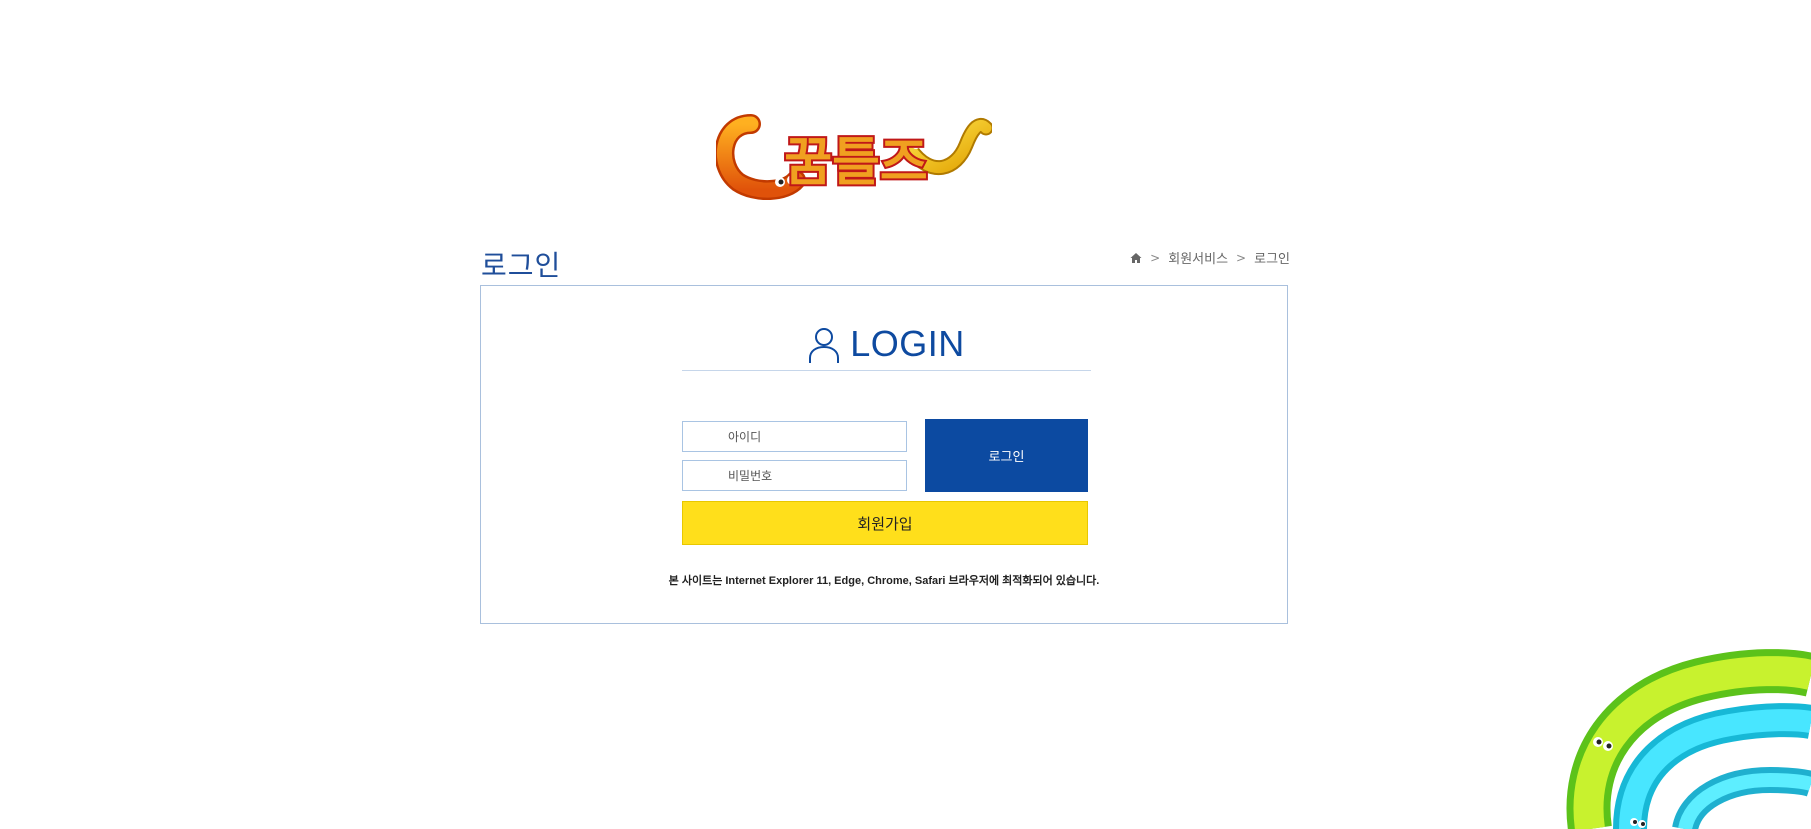 This screenshot has height=829, width=1811. I want to click on decorative-snake-image, so click(1688, 739).